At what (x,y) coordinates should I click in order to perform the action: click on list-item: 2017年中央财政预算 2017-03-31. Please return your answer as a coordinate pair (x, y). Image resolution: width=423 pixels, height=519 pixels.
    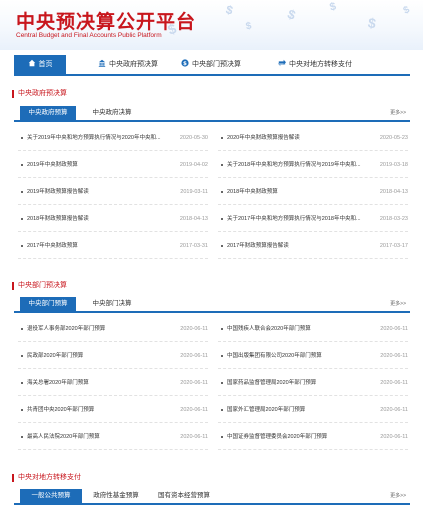
    Looking at the image, I should click on (113, 246).